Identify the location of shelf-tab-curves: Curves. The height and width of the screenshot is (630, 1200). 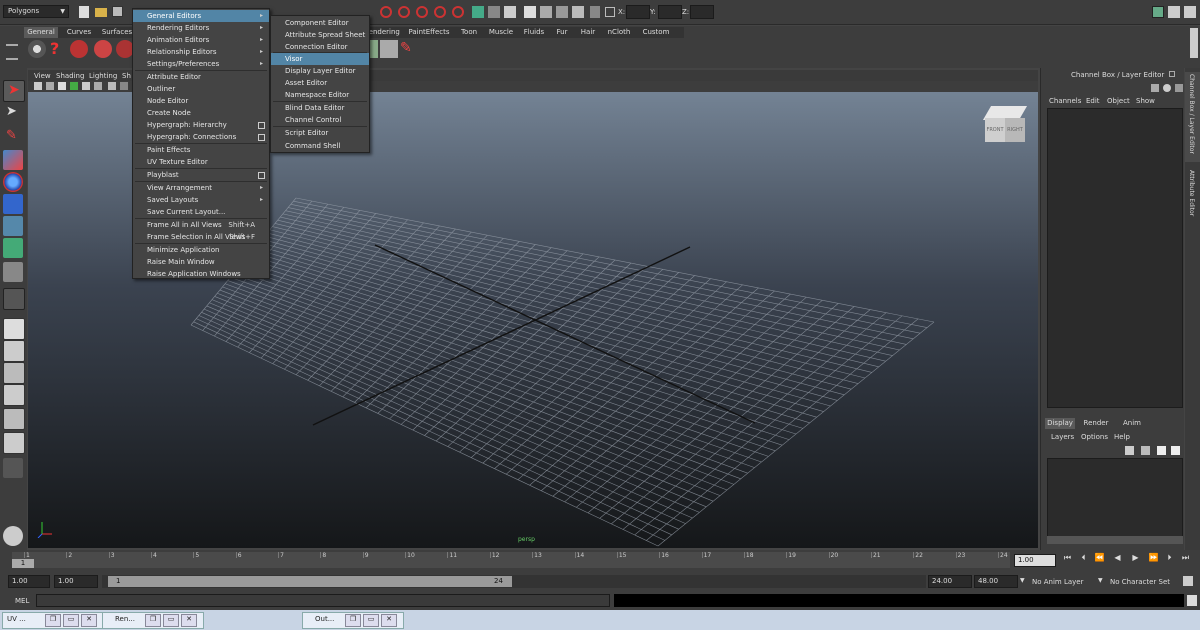
(79, 32).